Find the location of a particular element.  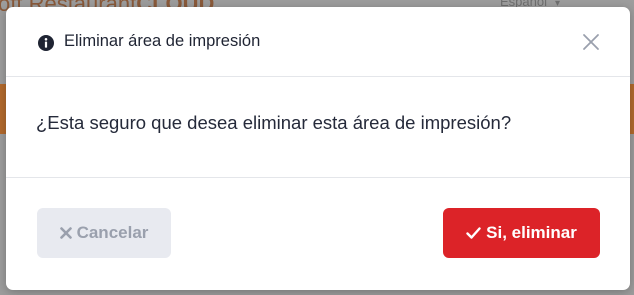

dialog-title: Eliminar área de impresión is located at coordinates (162, 41).